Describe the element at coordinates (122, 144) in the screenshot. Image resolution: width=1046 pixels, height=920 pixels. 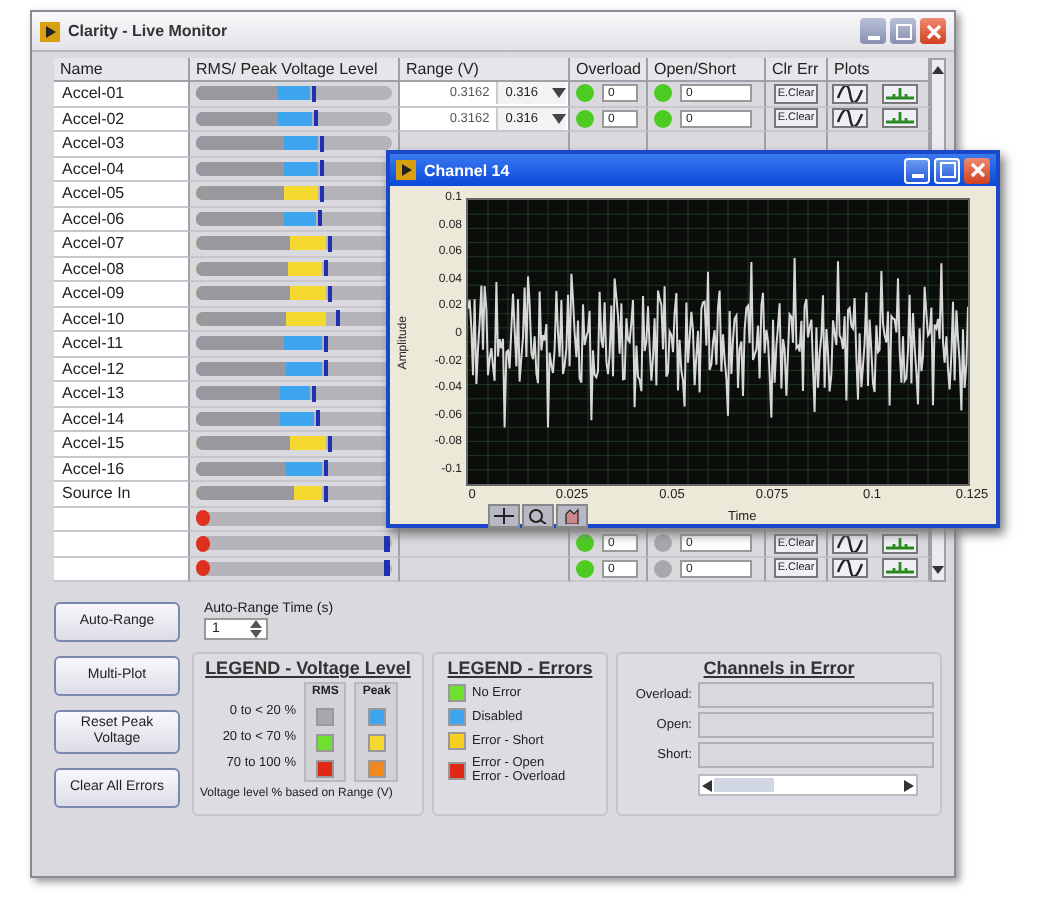
I see `table-cell: Accel-03` at that location.